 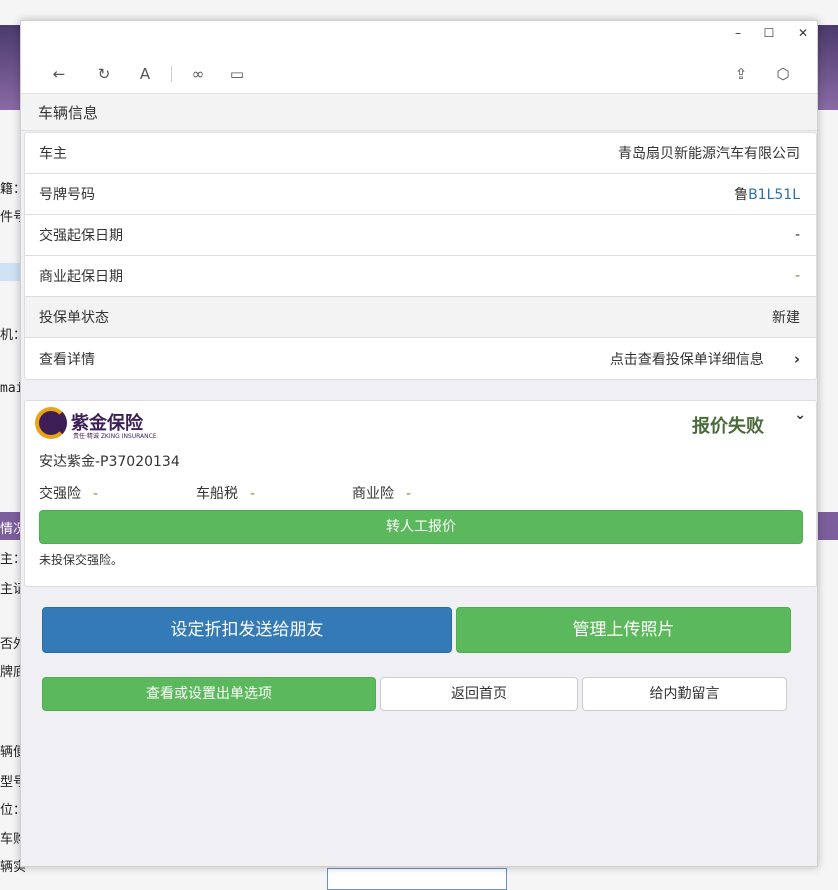 I want to click on insurer-logo-subtitle: 责任·精诚 ZKING INSURANCE, so click(x=115, y=436).